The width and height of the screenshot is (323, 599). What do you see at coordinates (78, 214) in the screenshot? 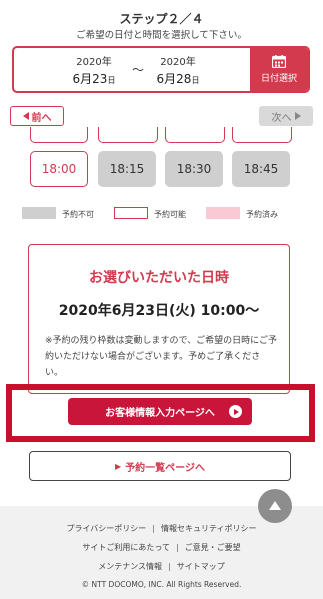
I see `legend-unavailable: 予約不可` at bounding box center [78, 214].